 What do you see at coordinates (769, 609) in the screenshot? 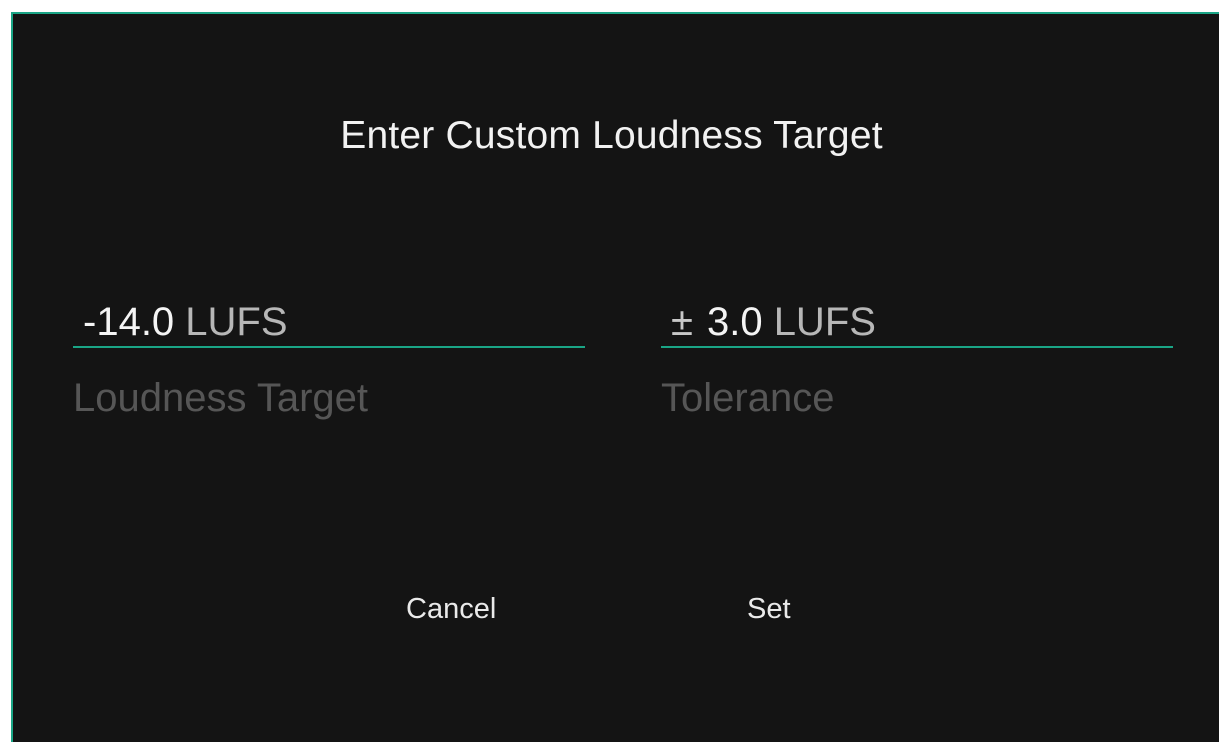
I see `set-button: Set` at bounding box center [769, 609].